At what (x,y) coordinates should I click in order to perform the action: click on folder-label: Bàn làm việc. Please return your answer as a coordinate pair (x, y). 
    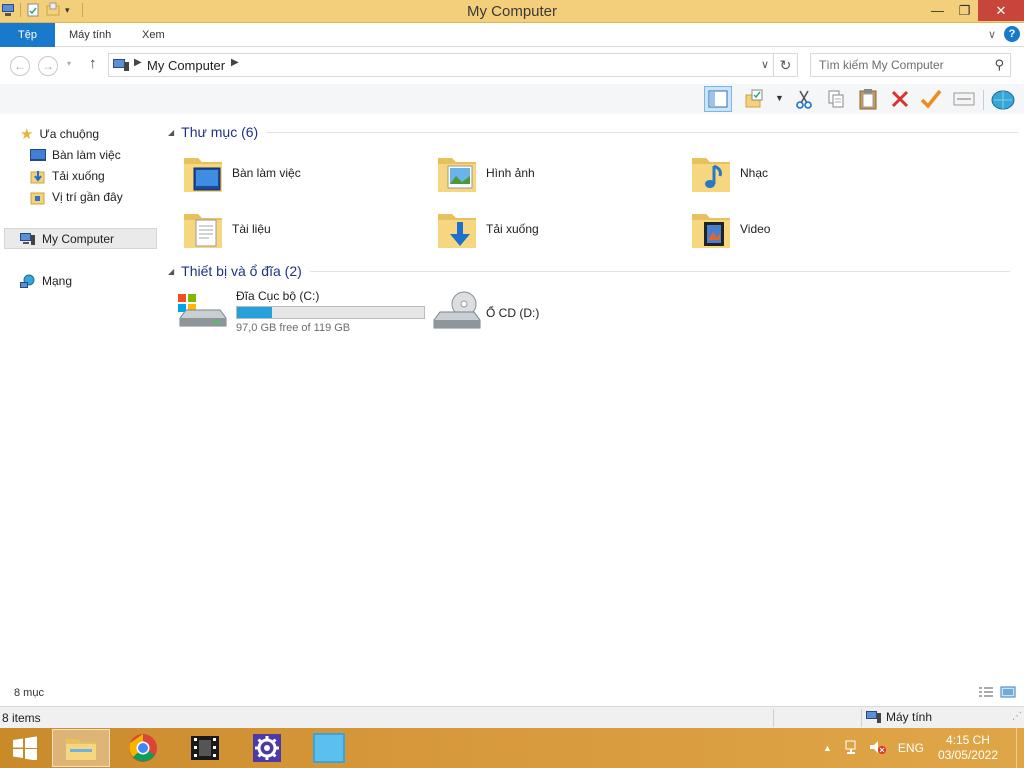
    Looking at the image, I should click on (266, 173).